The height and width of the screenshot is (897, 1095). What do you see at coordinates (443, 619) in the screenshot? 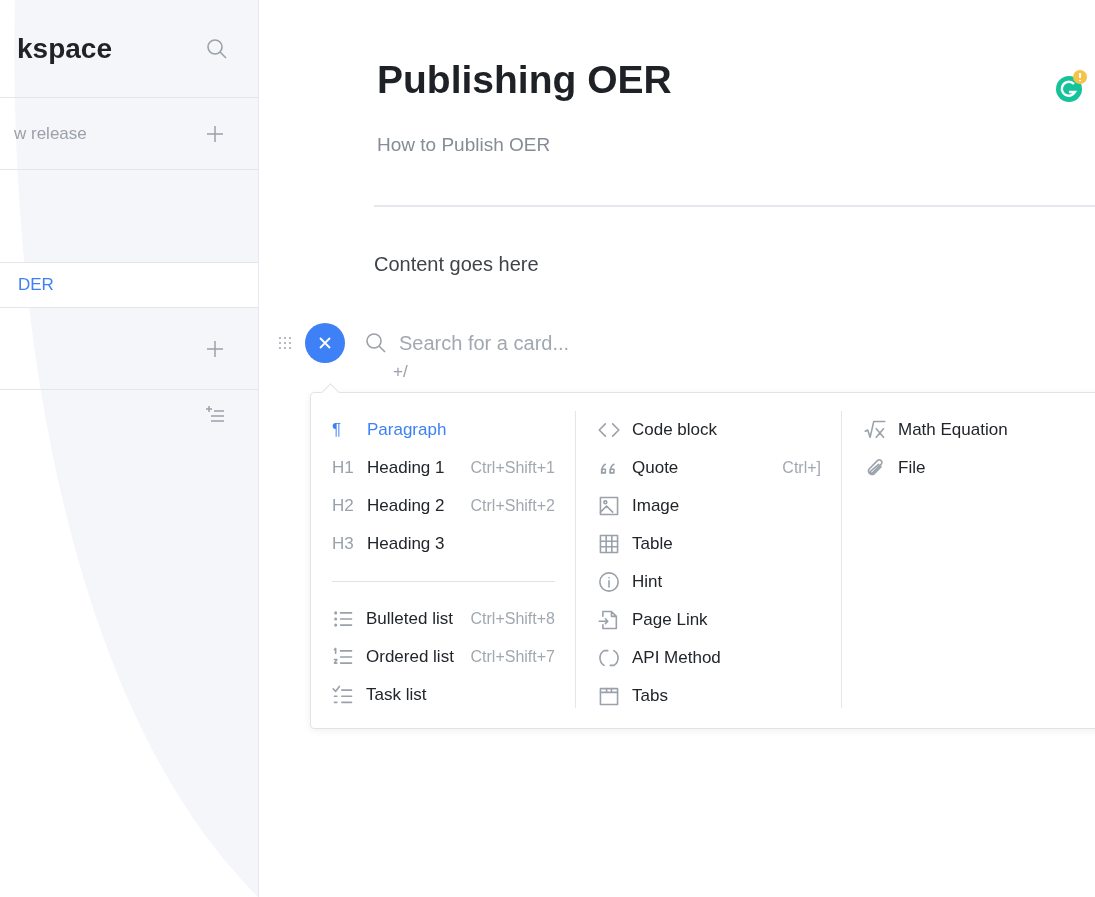
I see `menu-item: Bulleted list Ctrl+Shift+8` at bounding box center [443, 619].